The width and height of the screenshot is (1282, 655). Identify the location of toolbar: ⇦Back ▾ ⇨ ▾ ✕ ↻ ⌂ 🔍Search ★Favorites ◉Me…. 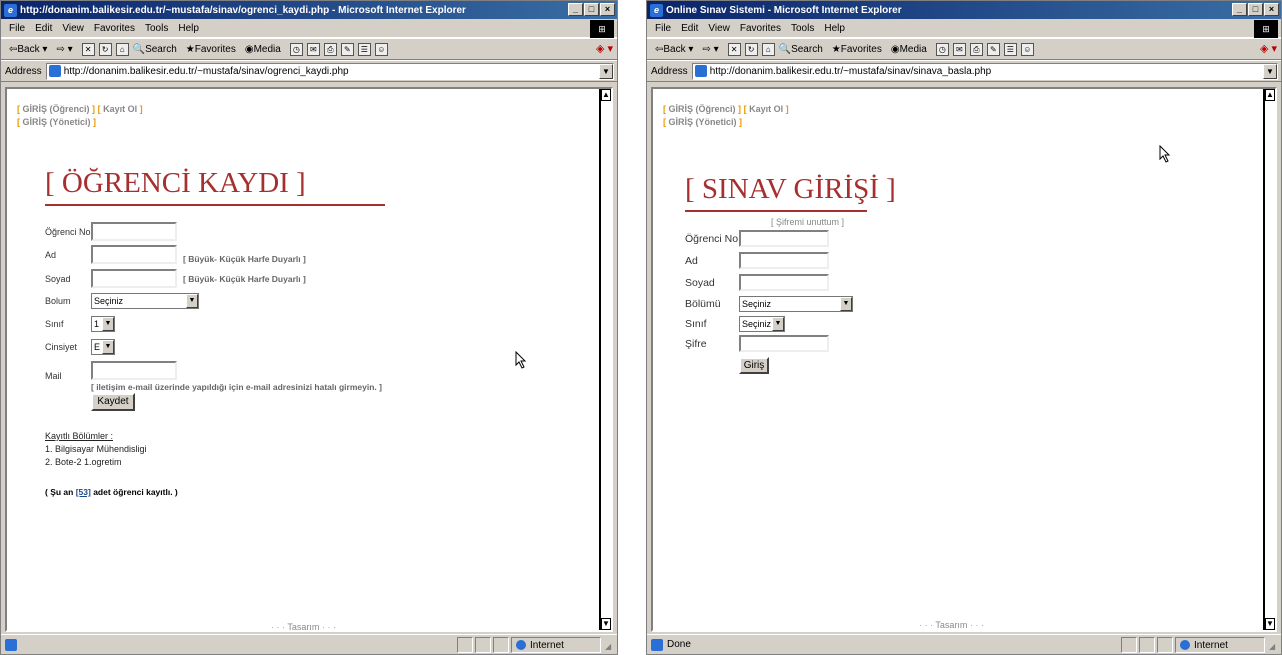
(964, 49).